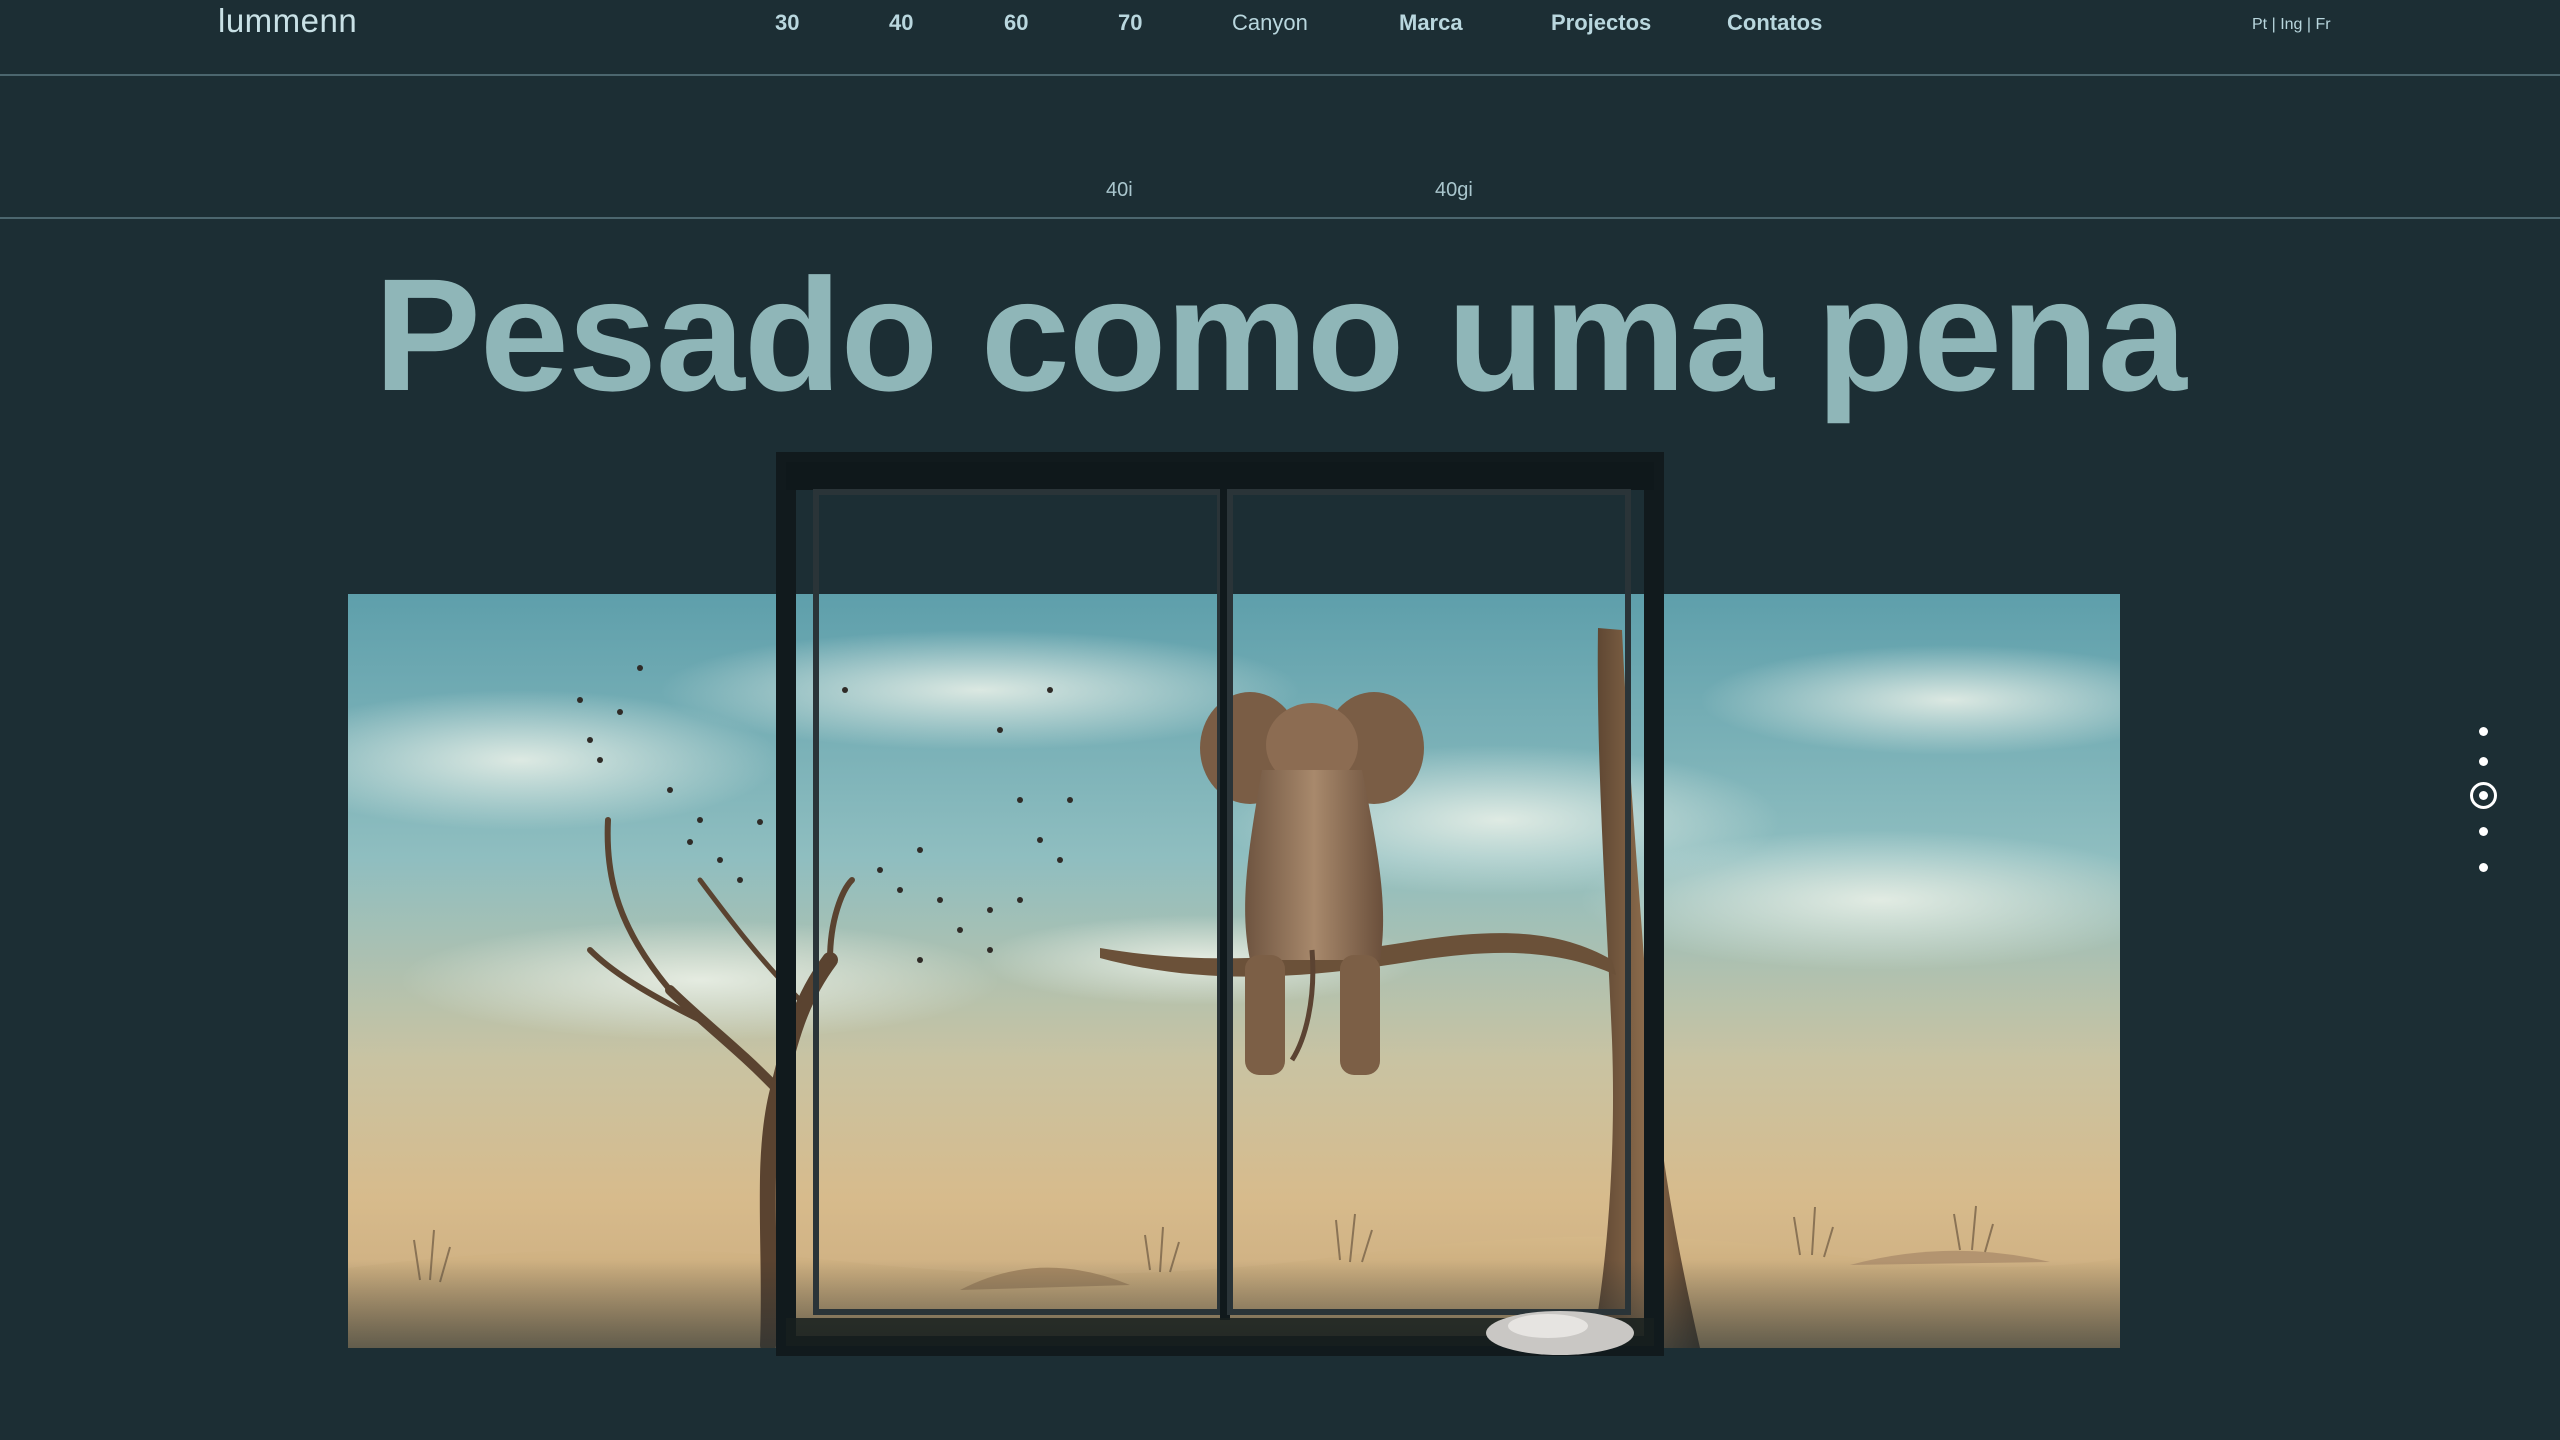 This screenshot has width=2560, height=1440. What do you see at coordinates (787, 23) in the screenshot?
I see `nav-item-30: 30` at bounding box center [787, 23].